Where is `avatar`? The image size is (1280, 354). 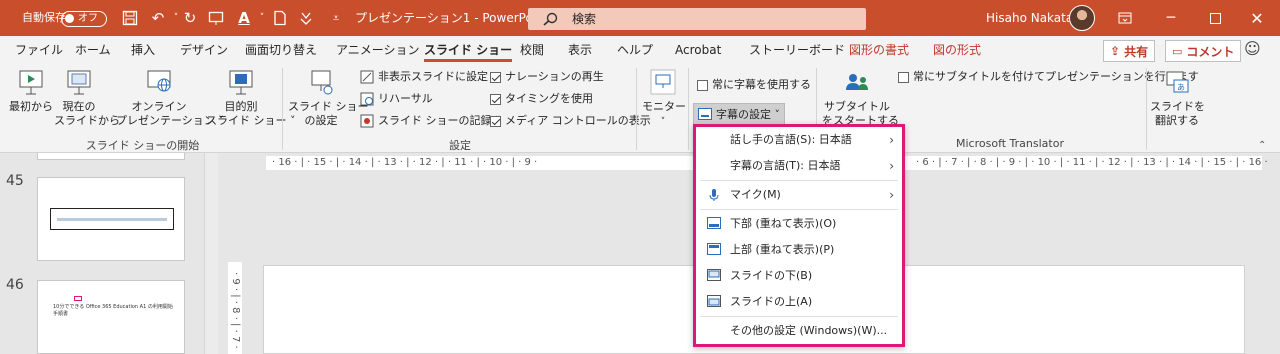 avatar is located at coordinates (1082, 18).